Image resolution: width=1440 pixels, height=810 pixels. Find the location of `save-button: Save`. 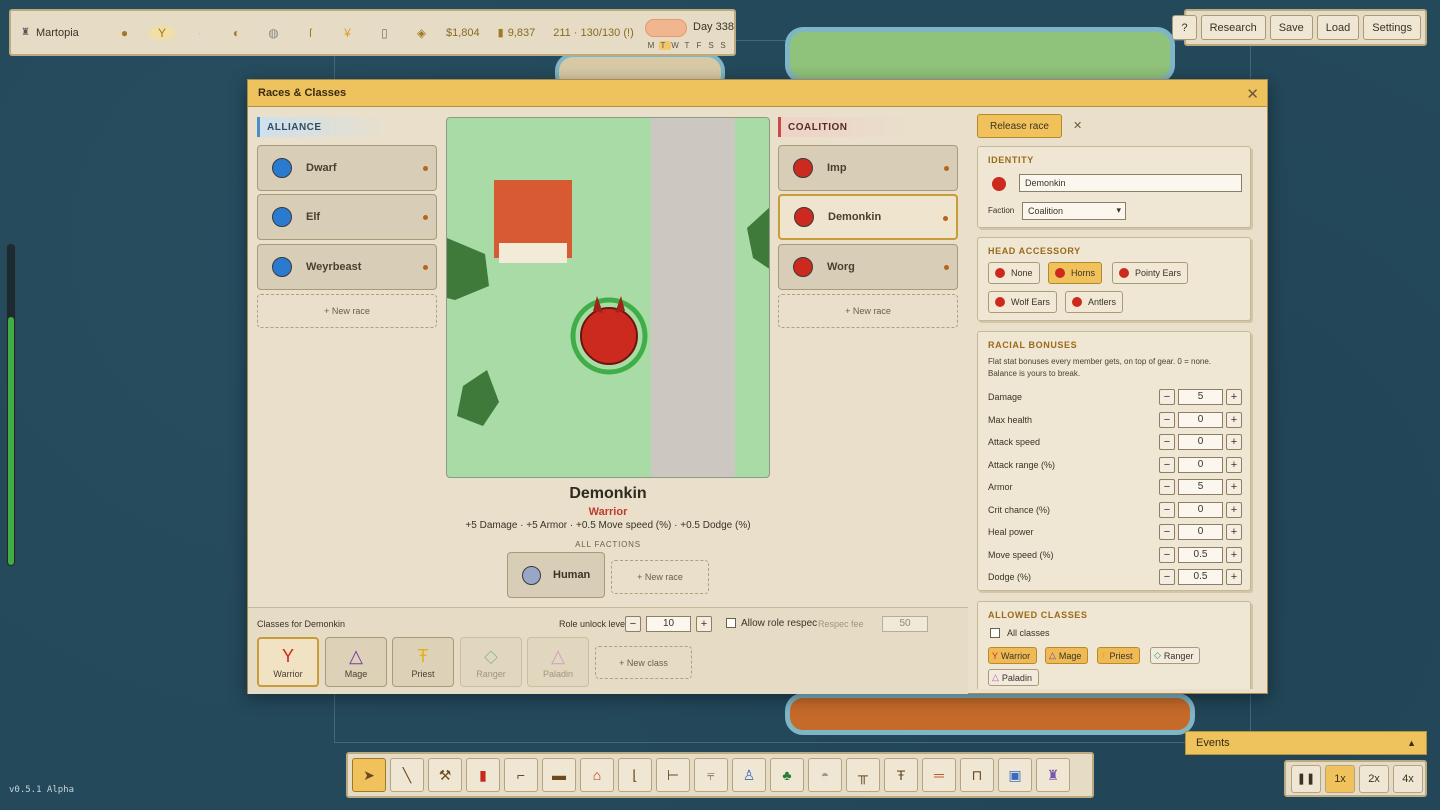

save-button: Save is located at coordinates (1291, 27).